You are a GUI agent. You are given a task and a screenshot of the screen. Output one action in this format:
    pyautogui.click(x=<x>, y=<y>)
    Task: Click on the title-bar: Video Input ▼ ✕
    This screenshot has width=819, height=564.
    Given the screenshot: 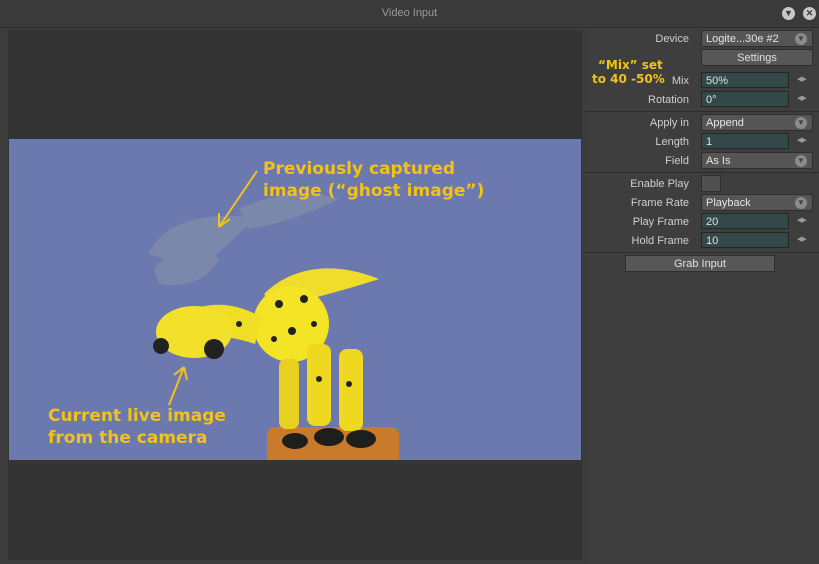 What is the action you would take?
    pyautogui.click(x=409, y=14)
    